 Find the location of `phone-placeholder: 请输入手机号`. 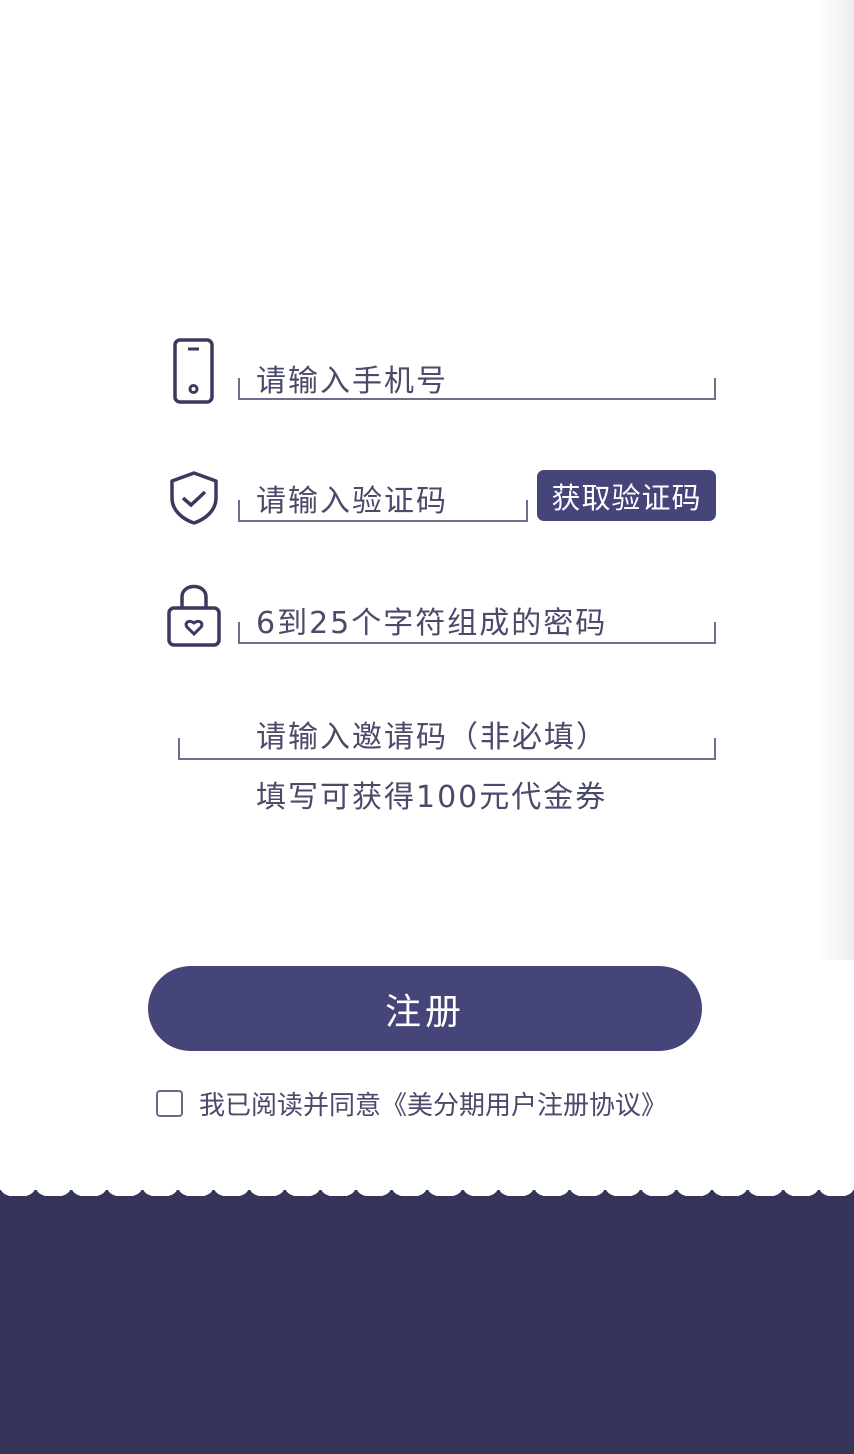

phone-placeholder: 请输入手机号 is located at coordinates (352, 381).